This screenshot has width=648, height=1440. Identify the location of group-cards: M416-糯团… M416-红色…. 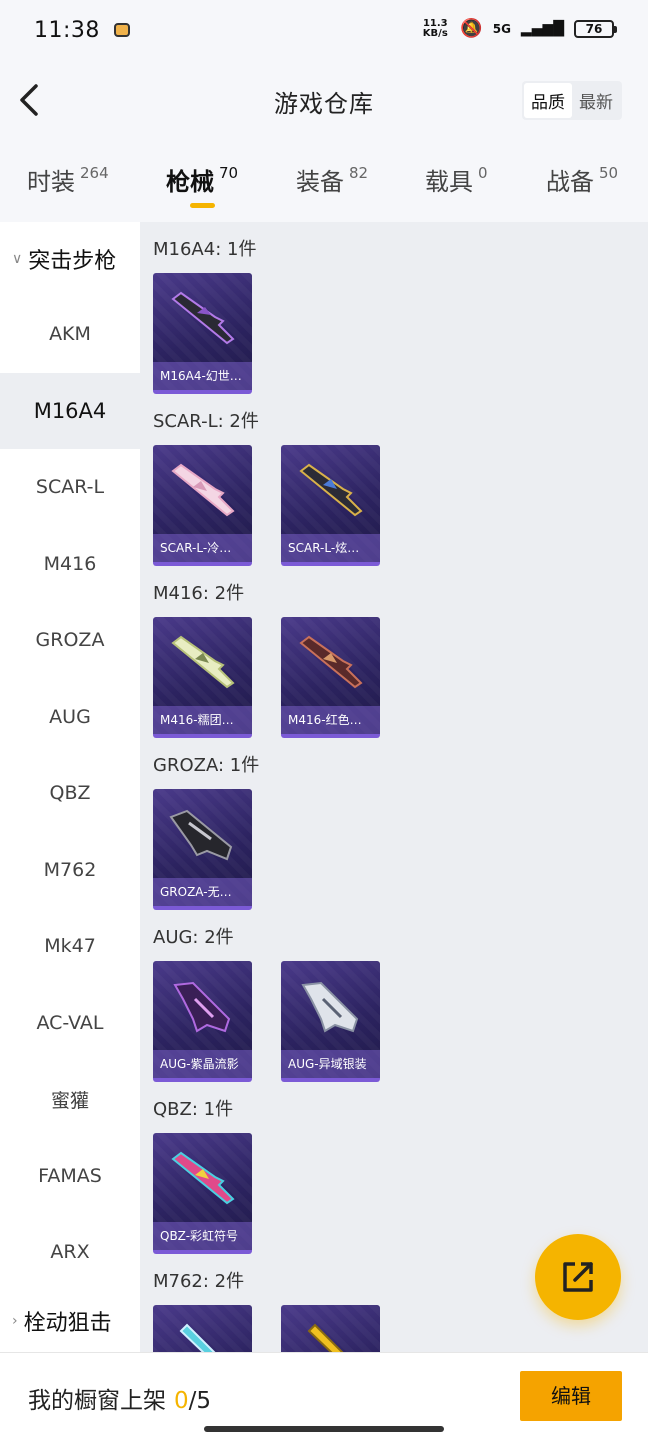
(400, 677).